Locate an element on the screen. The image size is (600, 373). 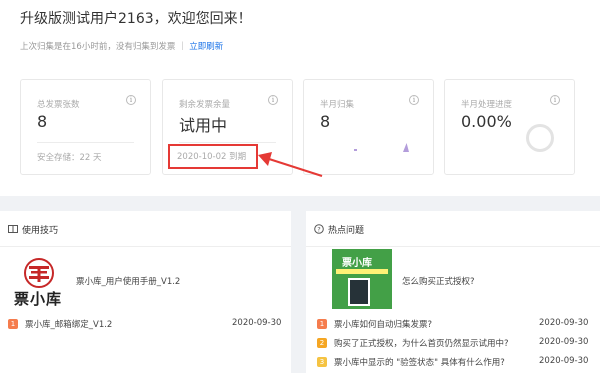
question-circle-icon: ? is located at coordinates (319, 229).